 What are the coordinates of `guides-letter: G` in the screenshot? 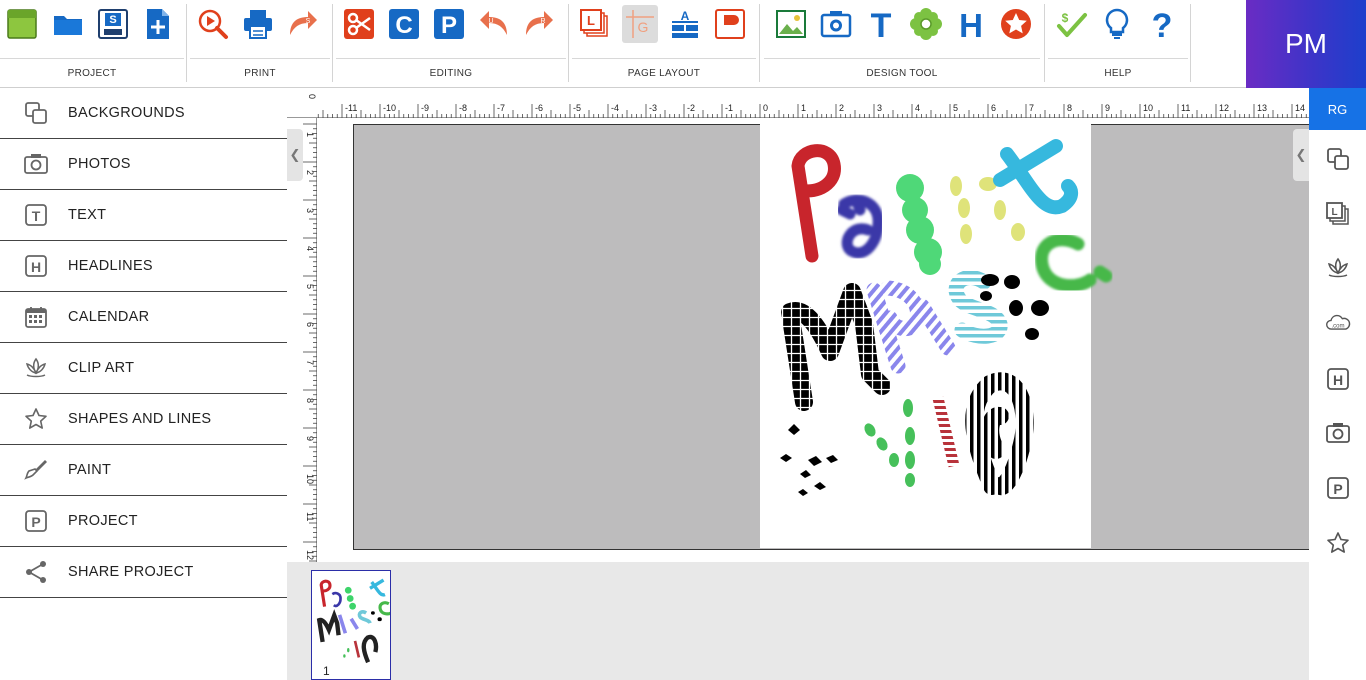 It's located at (643, 27).